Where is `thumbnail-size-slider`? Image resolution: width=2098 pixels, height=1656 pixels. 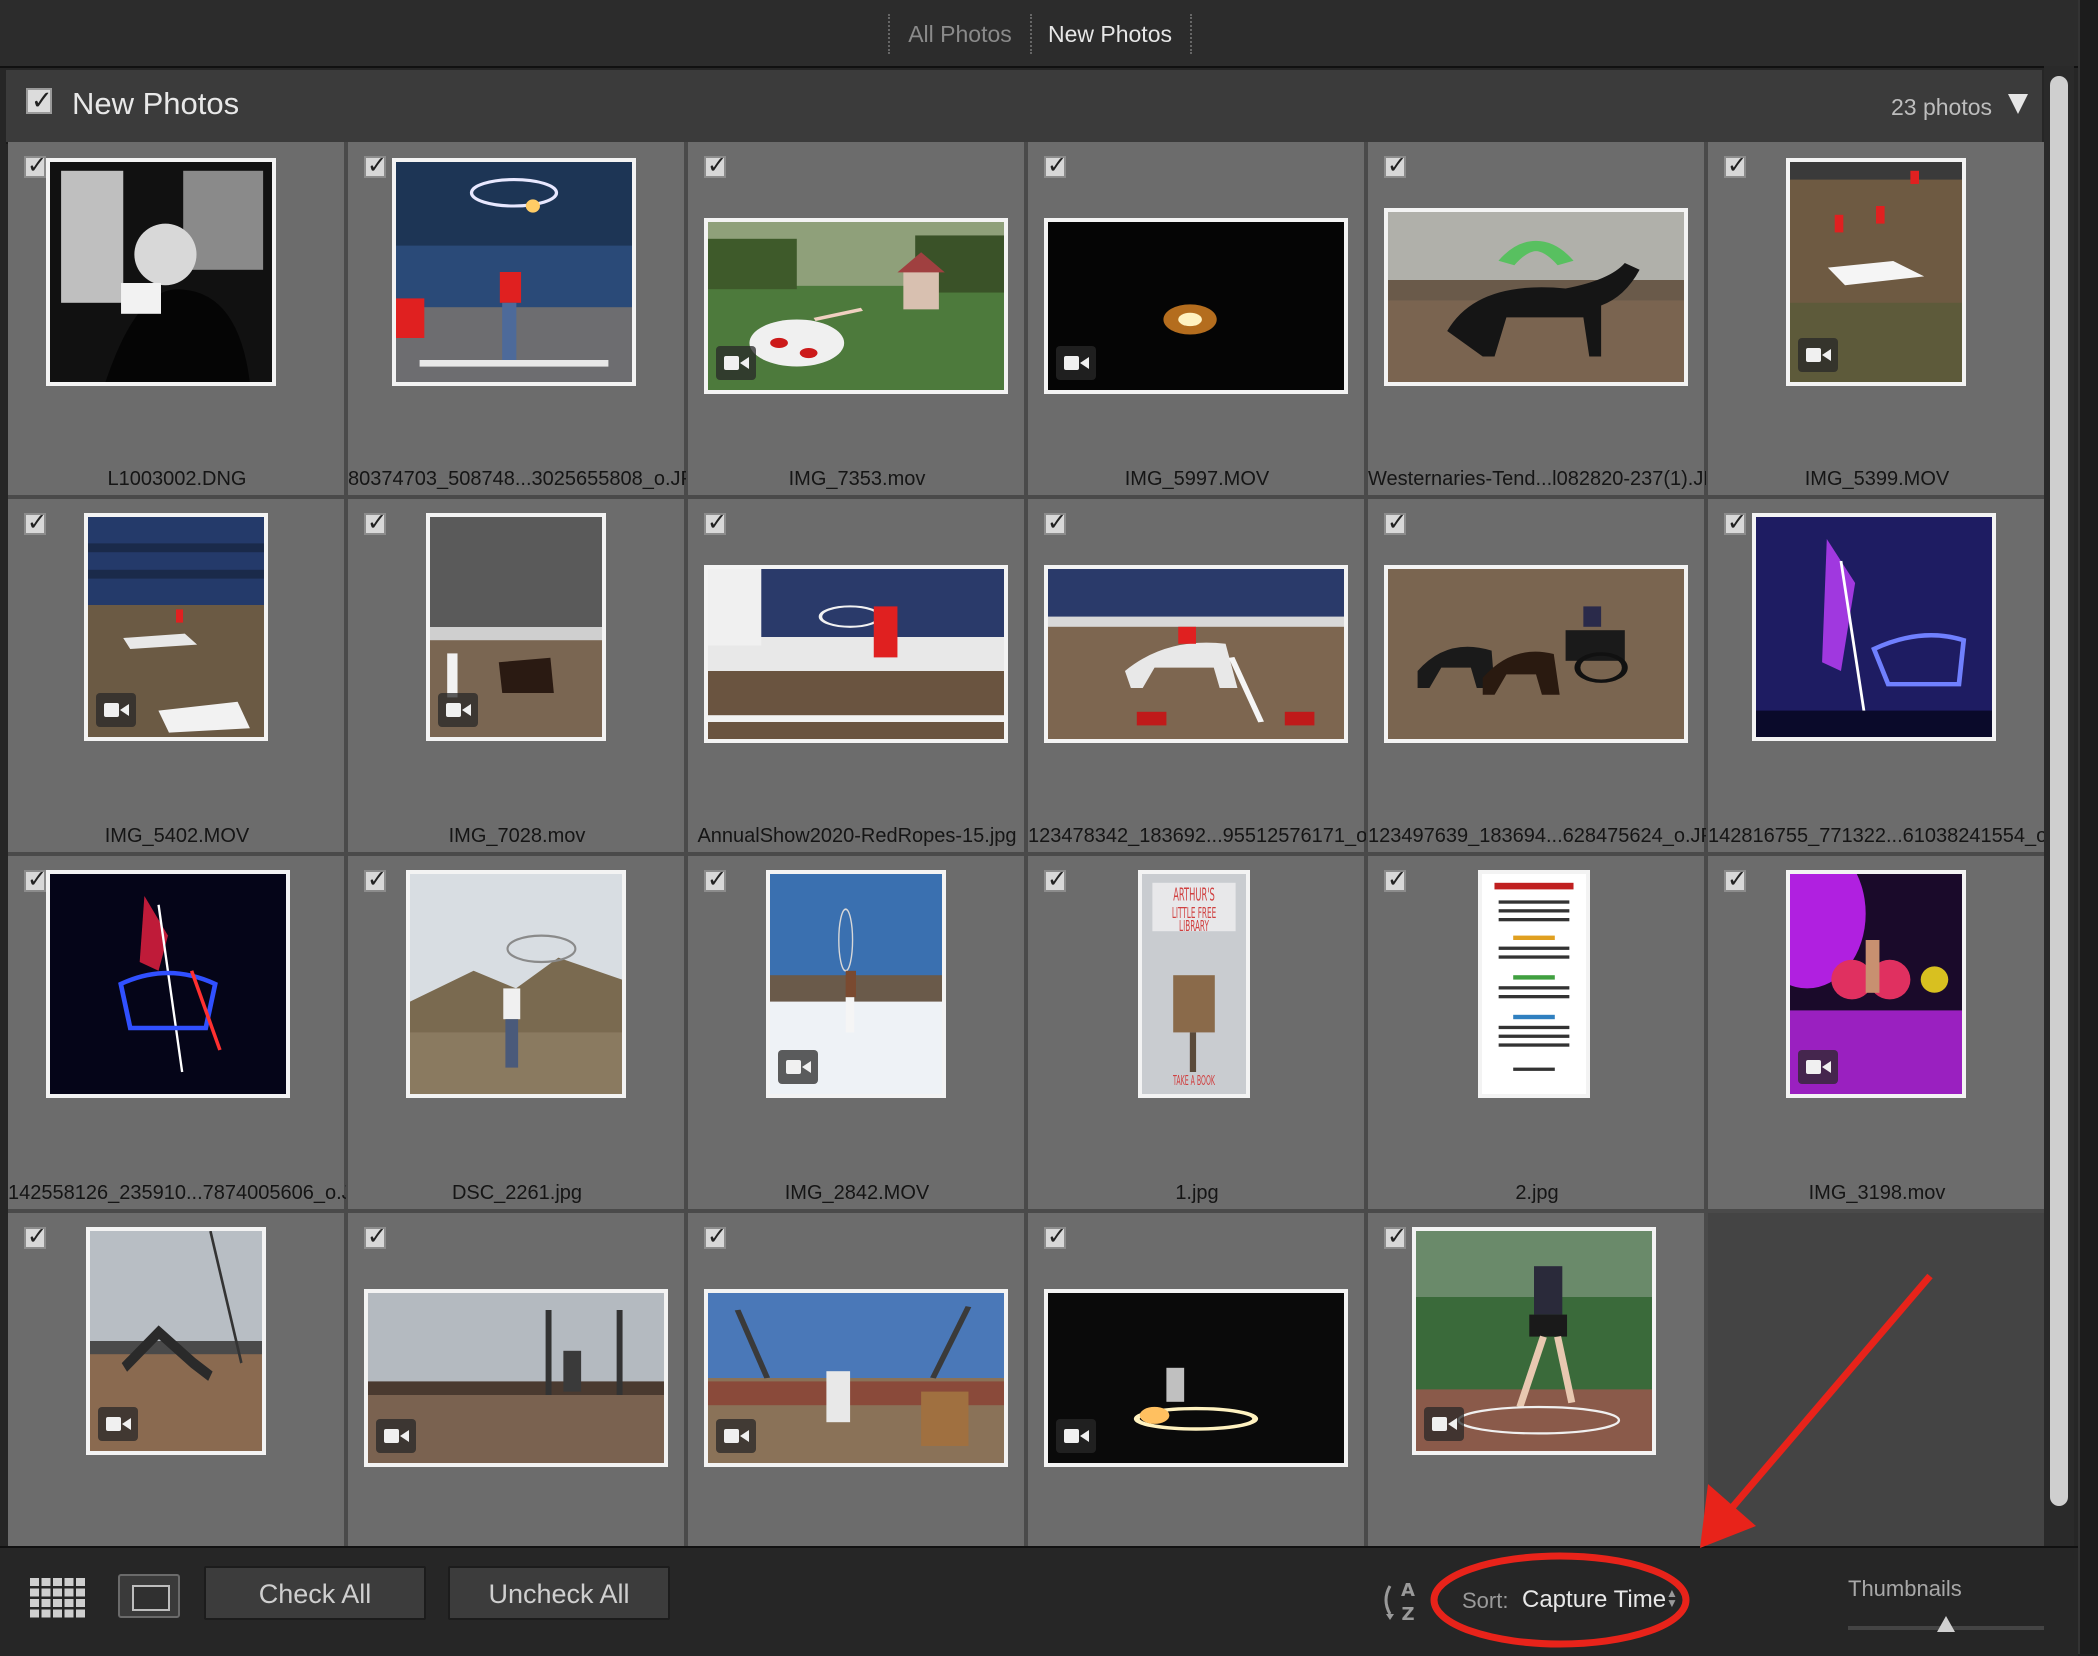
thumbnail-size-slider is located at coordinates (1946, 1624).